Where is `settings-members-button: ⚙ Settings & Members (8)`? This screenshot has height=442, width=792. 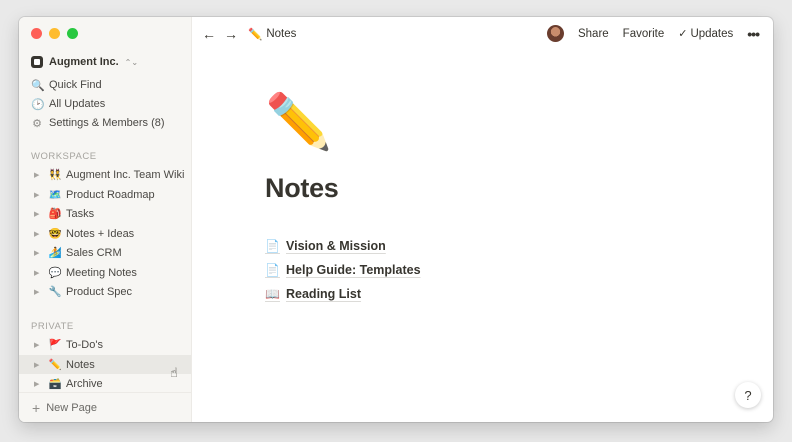
settings-members-button: ⚙ Settings & Members (8) is located at coordinates (98, 123).